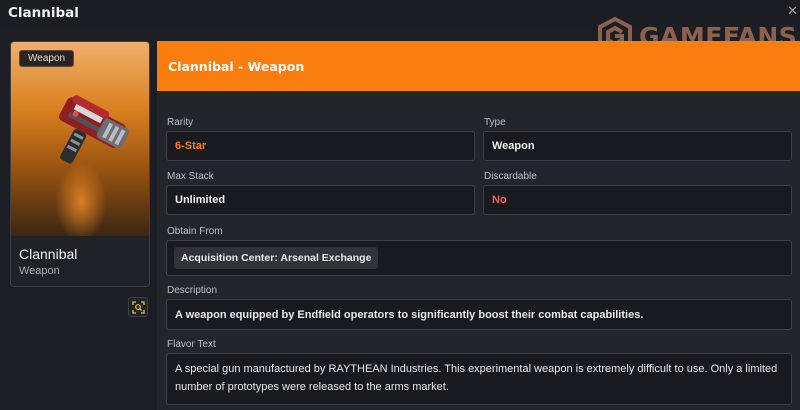 This screenshot has width=800, height=410. Describe the element at coordinates (499, 200) in the screenshot. I see `discardable-value: No` at that location.